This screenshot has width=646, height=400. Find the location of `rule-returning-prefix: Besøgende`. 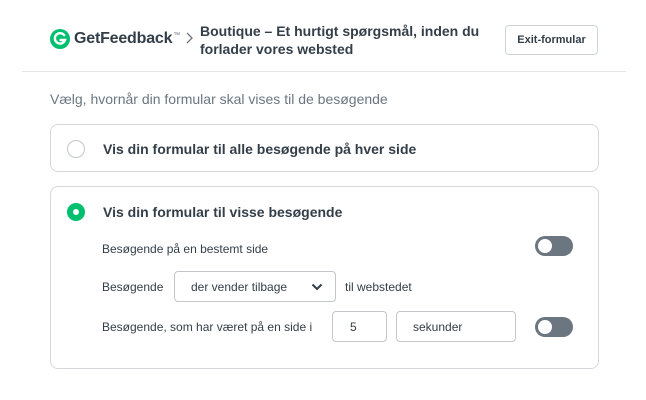

rule-returning-prefix: Besøgende is located at coordinates (133, 287).